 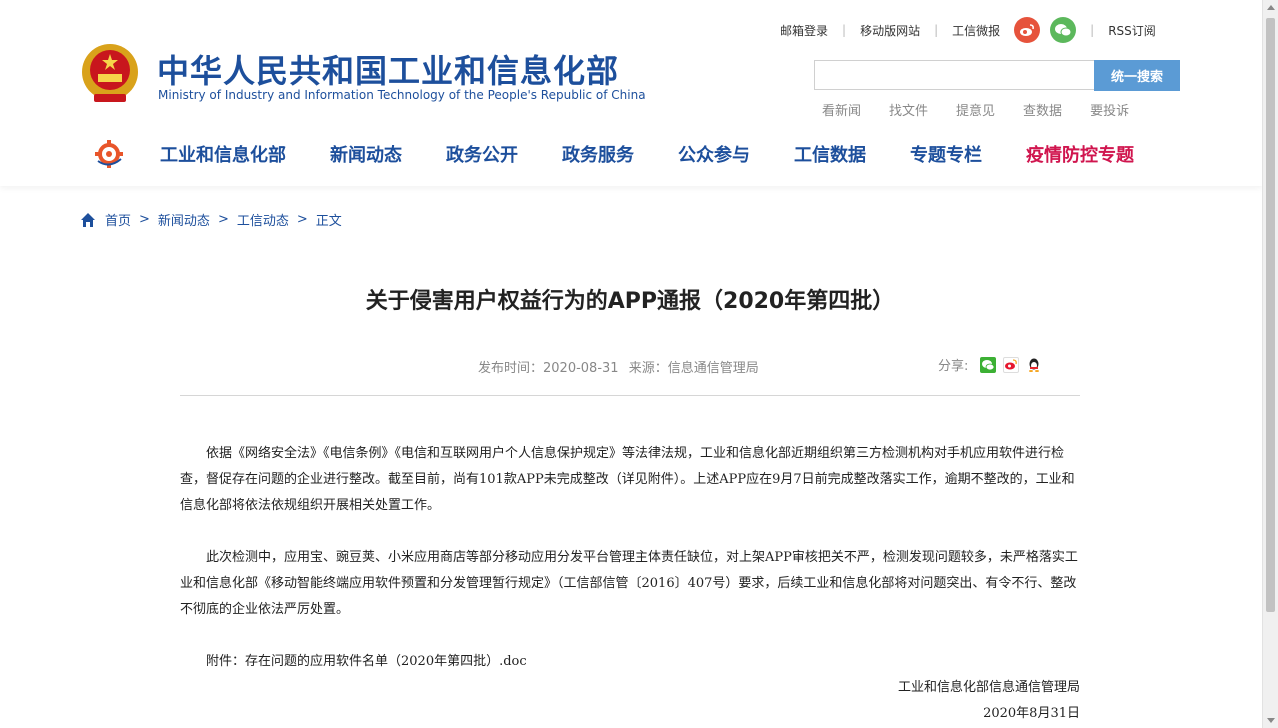 I want to click on share-qq-icon, so click(x=1034, y=364).